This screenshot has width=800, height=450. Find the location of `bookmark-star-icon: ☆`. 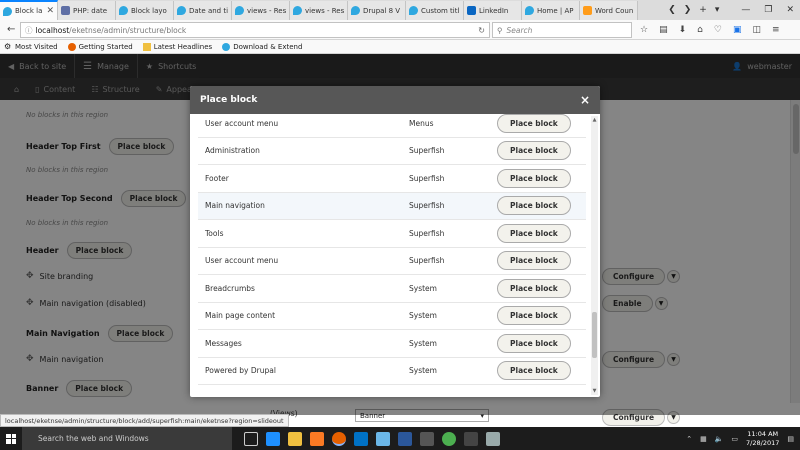

bookmark-star-icon: ☆ is located at coordinates (644, 30).